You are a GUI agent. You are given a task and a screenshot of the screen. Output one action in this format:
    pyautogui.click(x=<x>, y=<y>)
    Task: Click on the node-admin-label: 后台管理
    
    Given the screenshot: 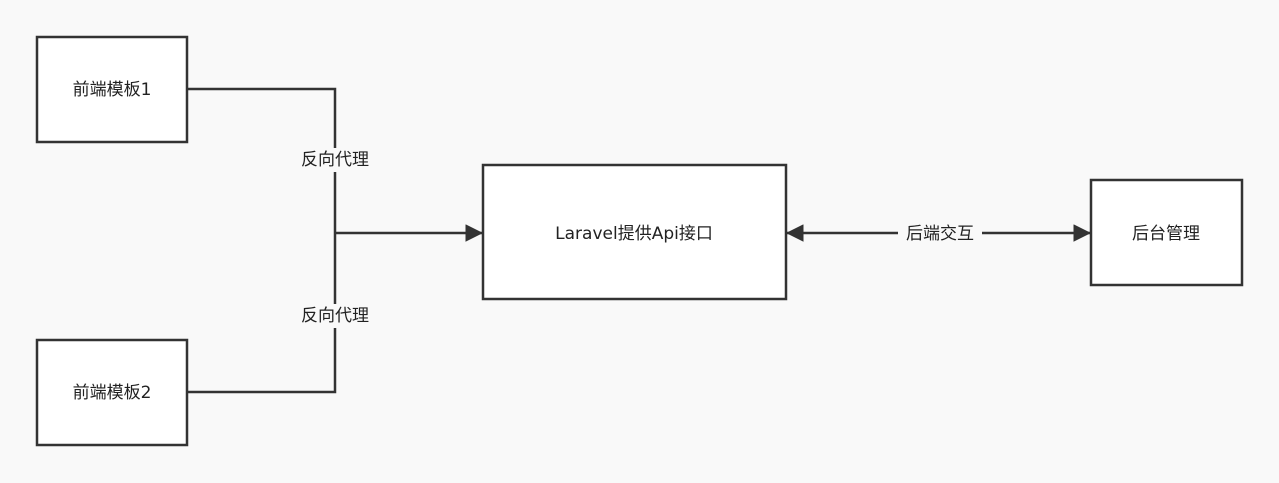 What is the action you would take?
    pyautogui.click(x=1166, y=234)
    